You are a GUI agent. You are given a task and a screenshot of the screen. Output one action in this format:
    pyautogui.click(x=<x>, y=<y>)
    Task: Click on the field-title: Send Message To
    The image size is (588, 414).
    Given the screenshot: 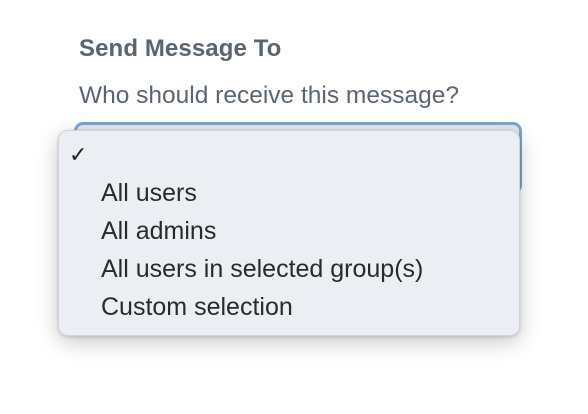 What is the action you would take?
    pyautogui.click(x=180, y=48)
    